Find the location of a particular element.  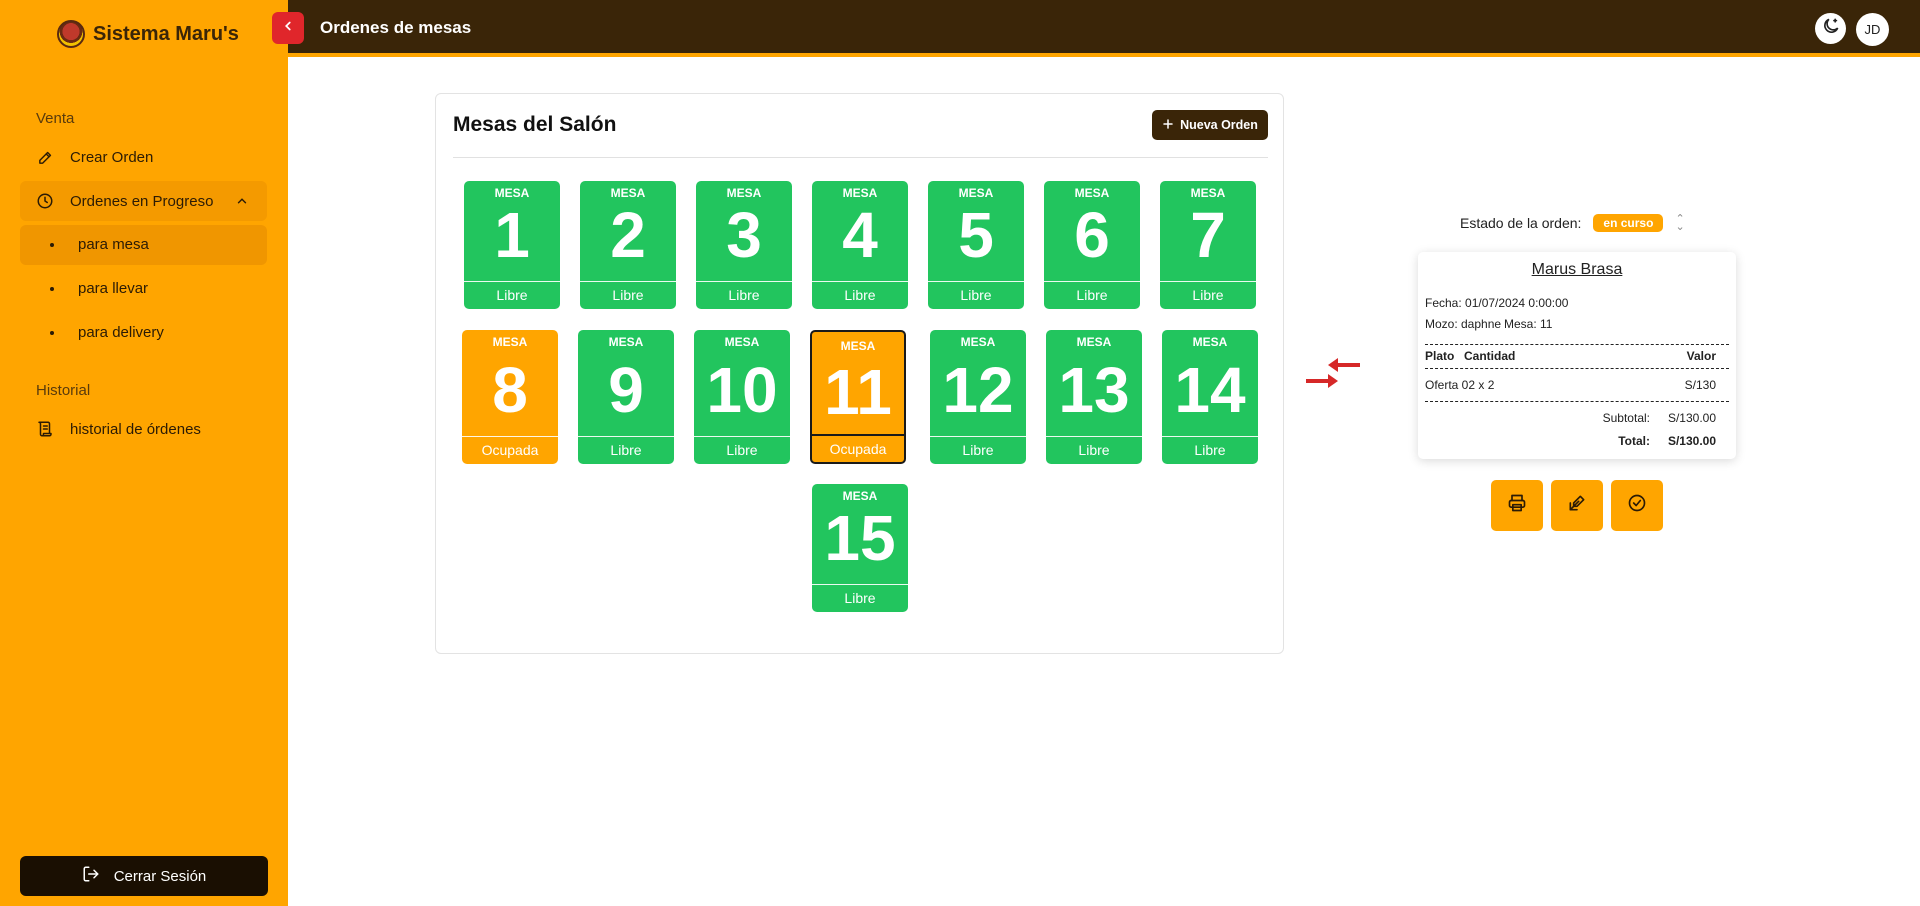

sidebar-item-ordenes-progreso: Ordenes en Progreso is located at coordinates (143, 201).